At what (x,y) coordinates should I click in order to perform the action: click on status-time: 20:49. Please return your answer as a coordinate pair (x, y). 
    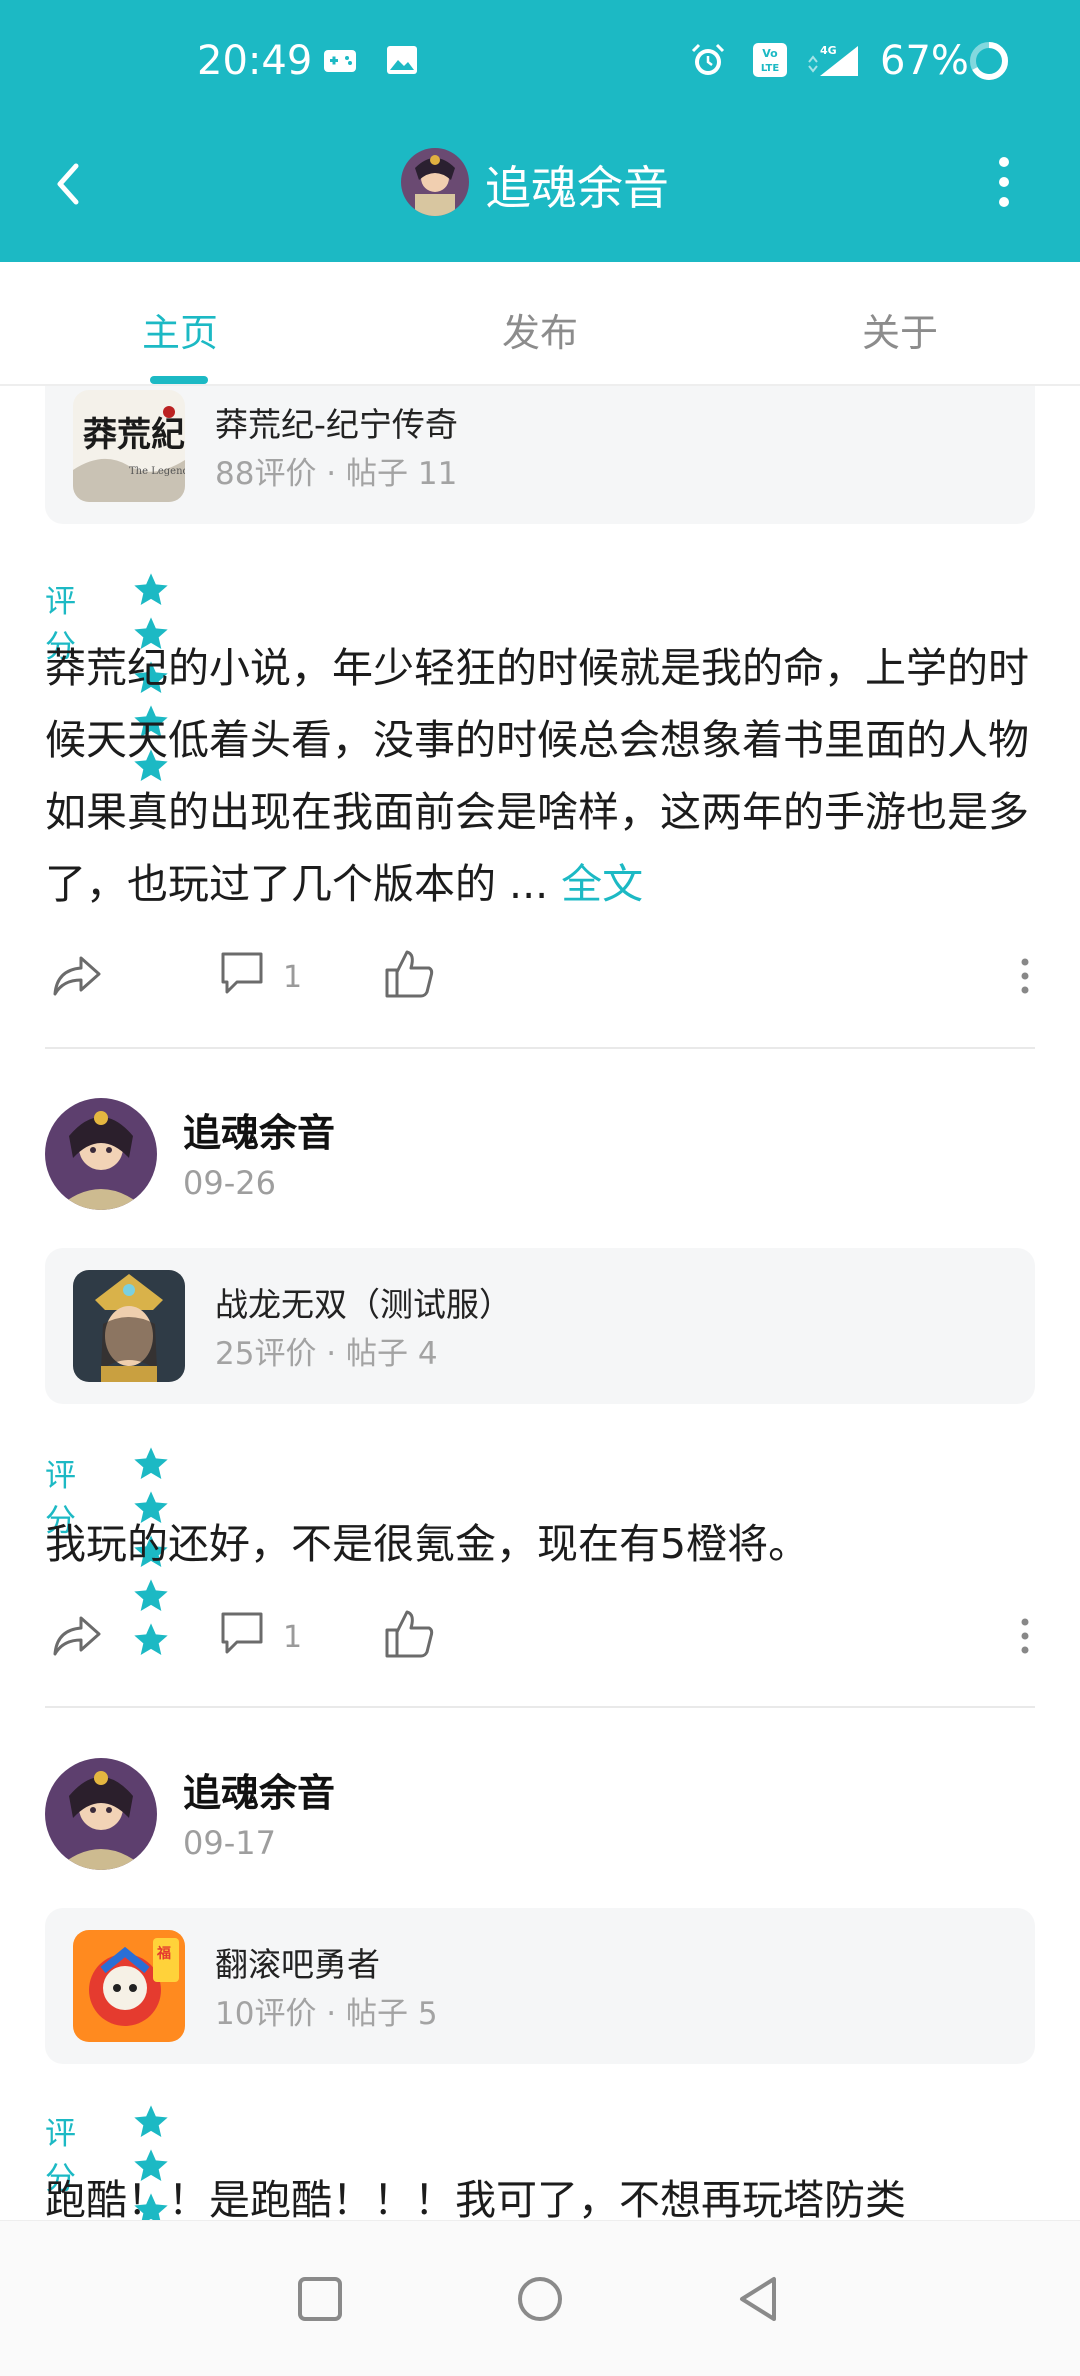
    Looking at the image, I should click on (255, 61).